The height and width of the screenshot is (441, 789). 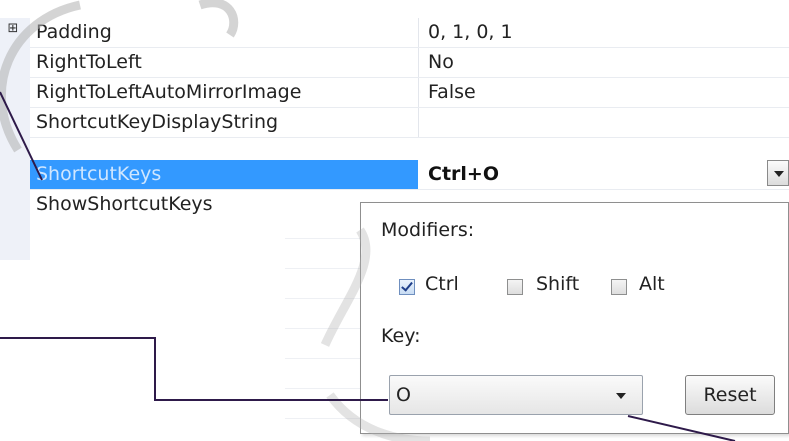 I want to click on key-value: O, so click(x=403, y=395).